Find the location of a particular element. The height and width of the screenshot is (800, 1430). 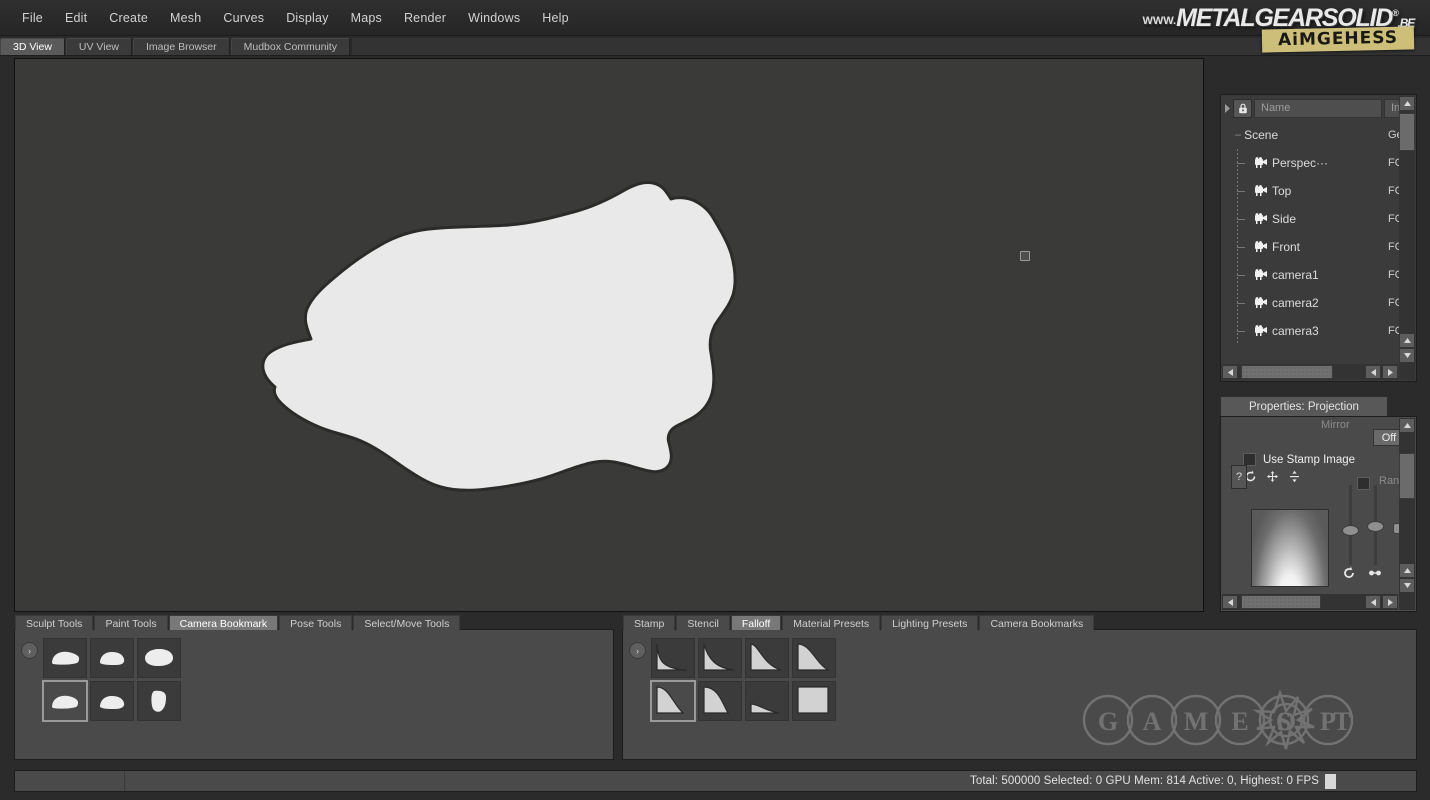

tree-row-camera2: camera2 FO' is located at coordinates (1318, 303).